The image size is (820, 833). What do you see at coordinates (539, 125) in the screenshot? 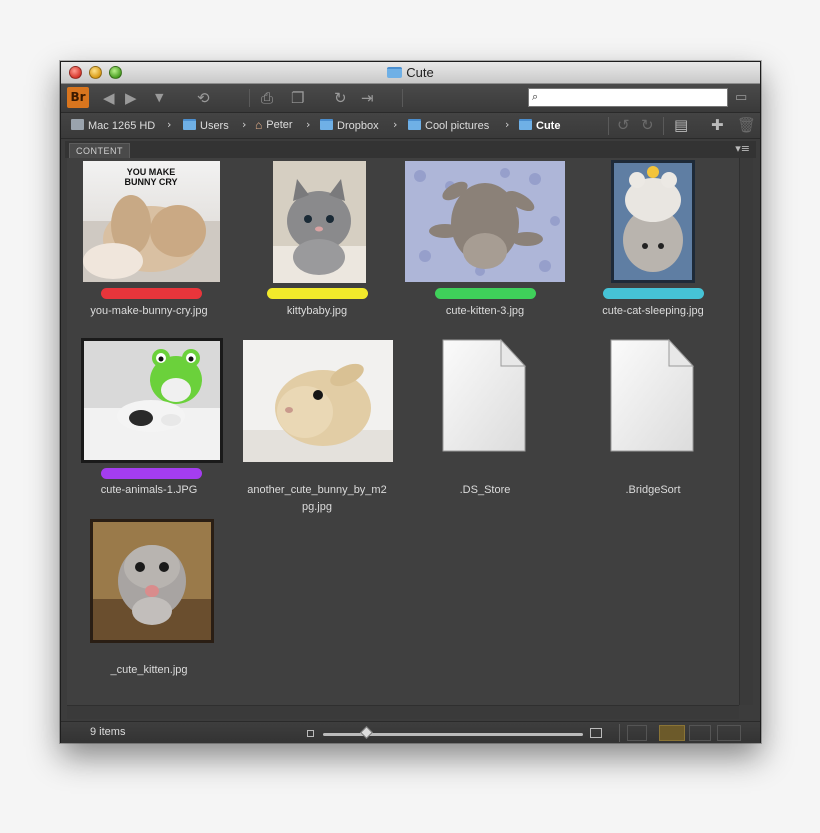
I see `breadcrumb-cute: Cute` at bounding box center [539, 125].